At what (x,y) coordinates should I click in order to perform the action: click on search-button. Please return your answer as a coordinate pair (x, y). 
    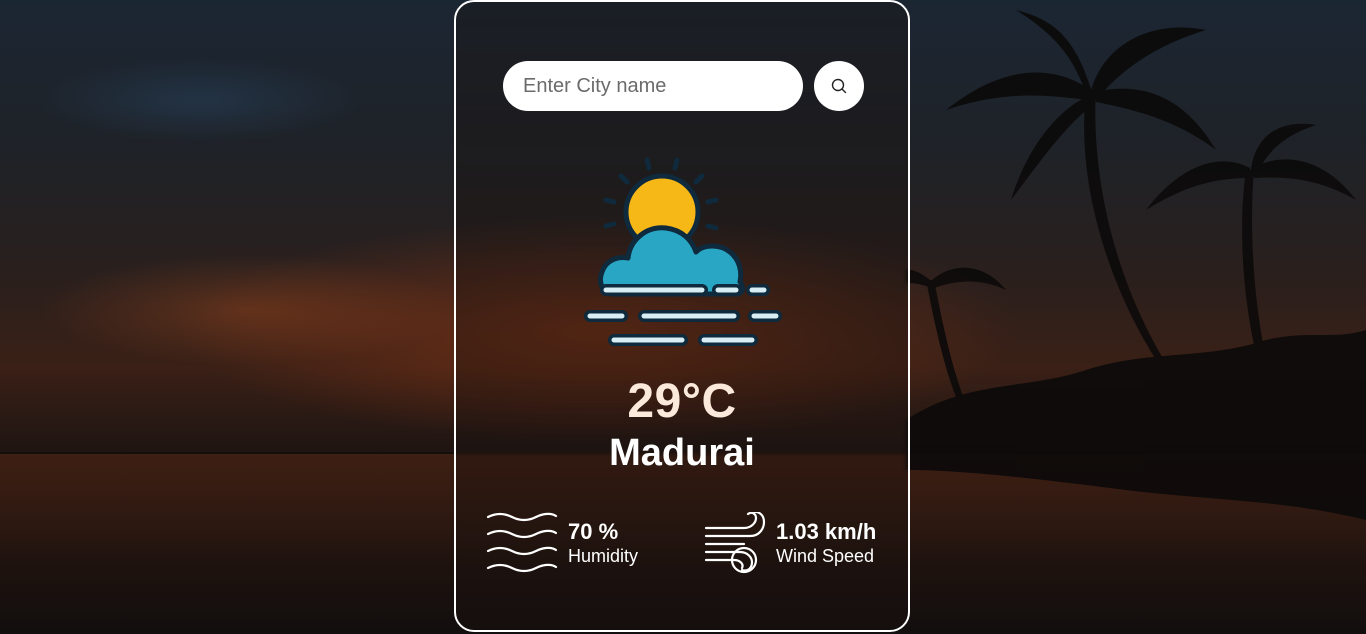
    Looking at the image, I should click on (839, 86).